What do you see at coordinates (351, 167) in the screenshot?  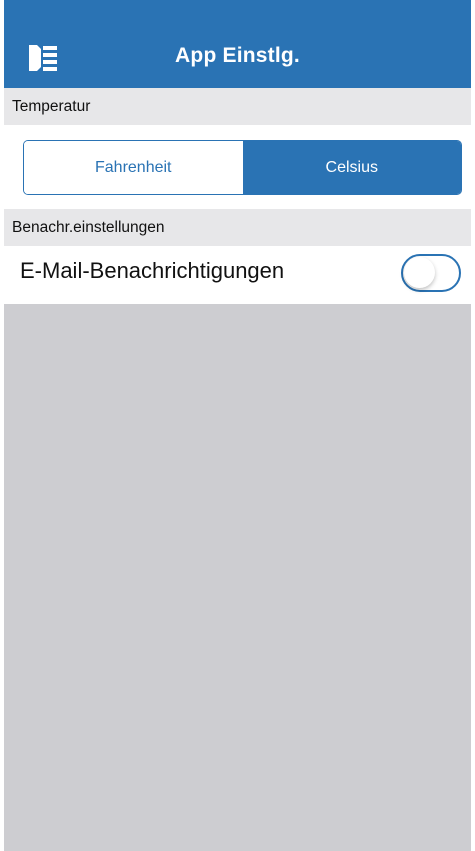 I see `segment-celsius: Celsius` at bounding box center [351, 167].